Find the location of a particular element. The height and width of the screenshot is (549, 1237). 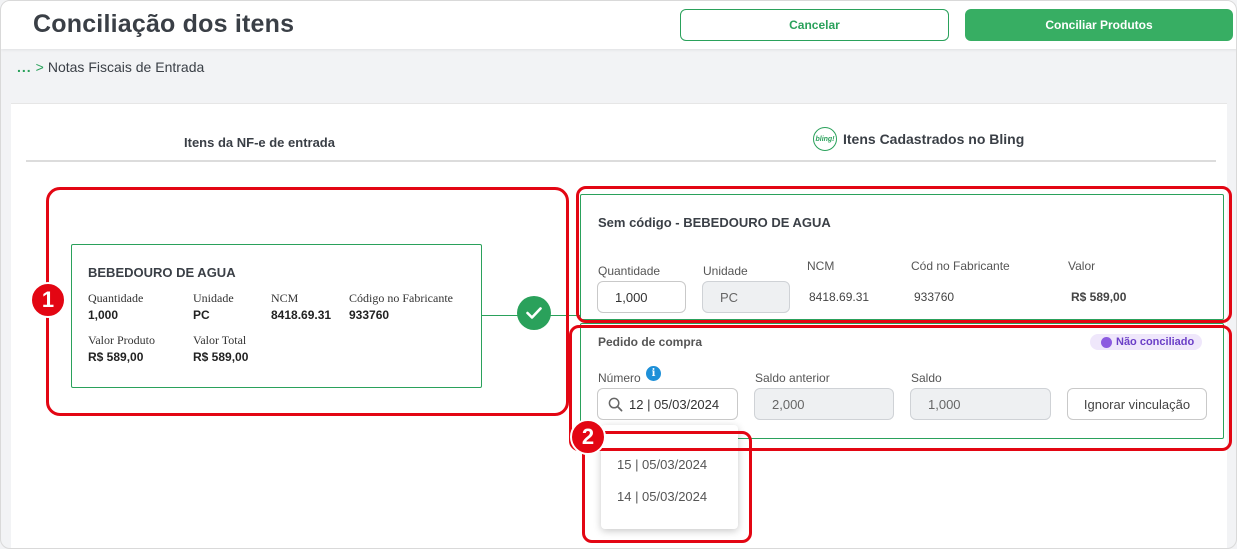

unidade-input: PC is located at coordinates (746, 297).